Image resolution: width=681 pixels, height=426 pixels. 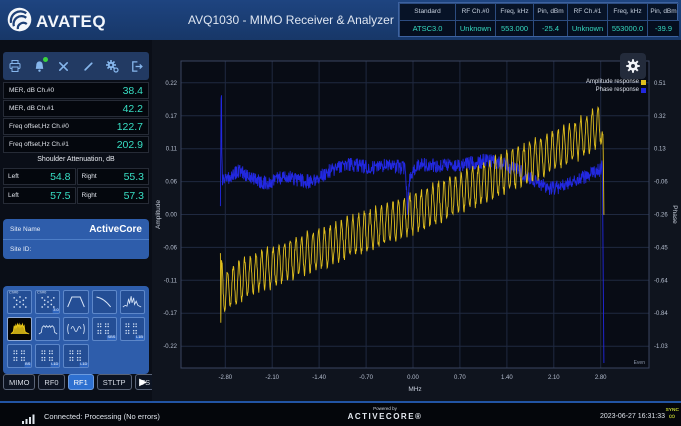 I want to click on measurement-value: 42.2, so click(x=132, y=108).